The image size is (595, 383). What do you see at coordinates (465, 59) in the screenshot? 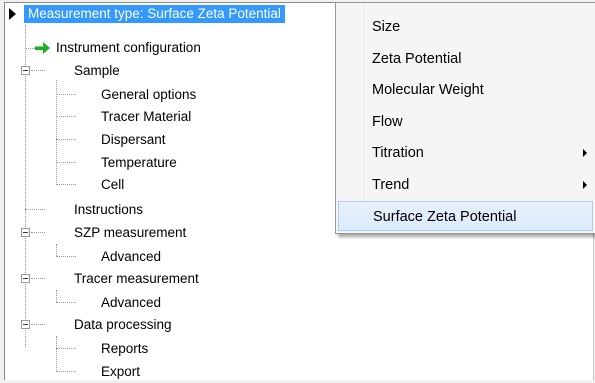
I see `menu-item-zeta-potential: Zeta Potential` at bounding box center [465, 59].